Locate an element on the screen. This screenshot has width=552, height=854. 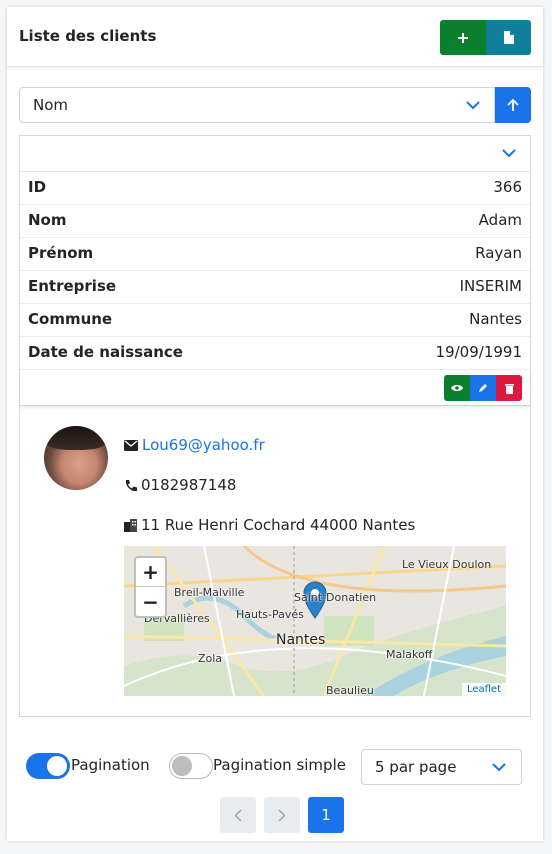
page-title: Liste des clients is located at coordinates (88, 36).